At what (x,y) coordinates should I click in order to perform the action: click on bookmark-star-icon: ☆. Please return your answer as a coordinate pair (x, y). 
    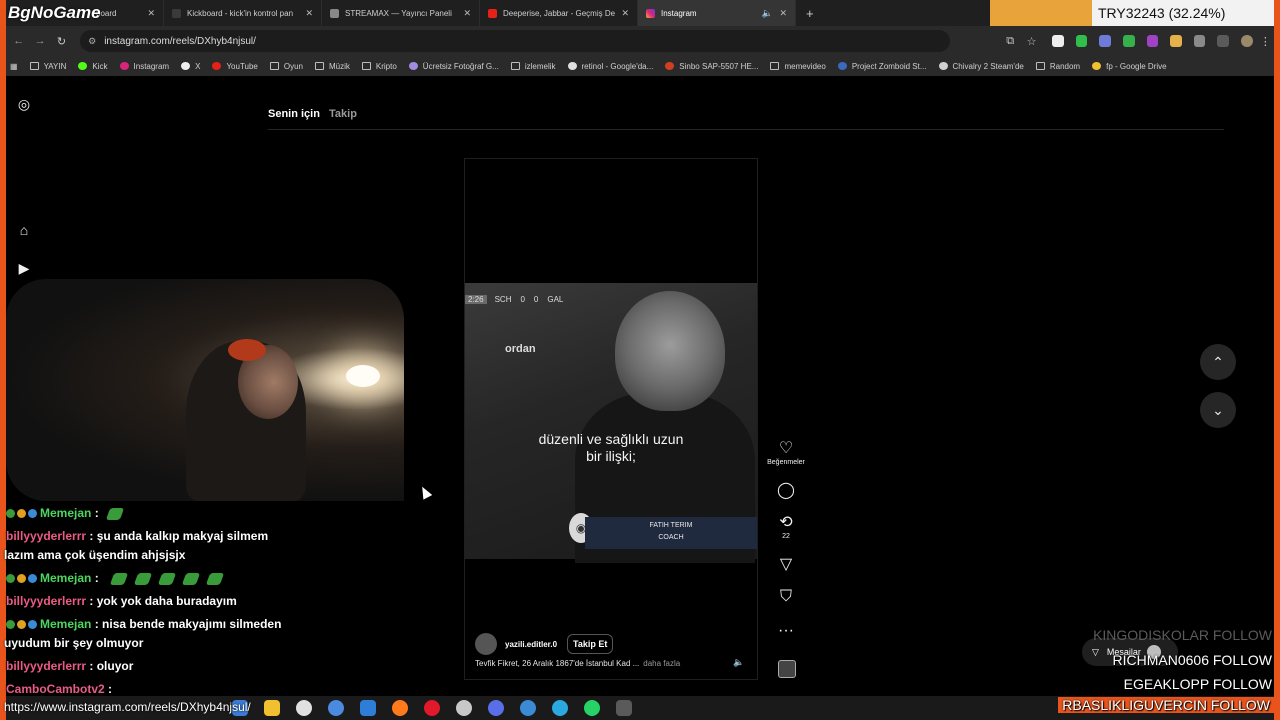
    Looking at the image, I should click on (1031, 41).